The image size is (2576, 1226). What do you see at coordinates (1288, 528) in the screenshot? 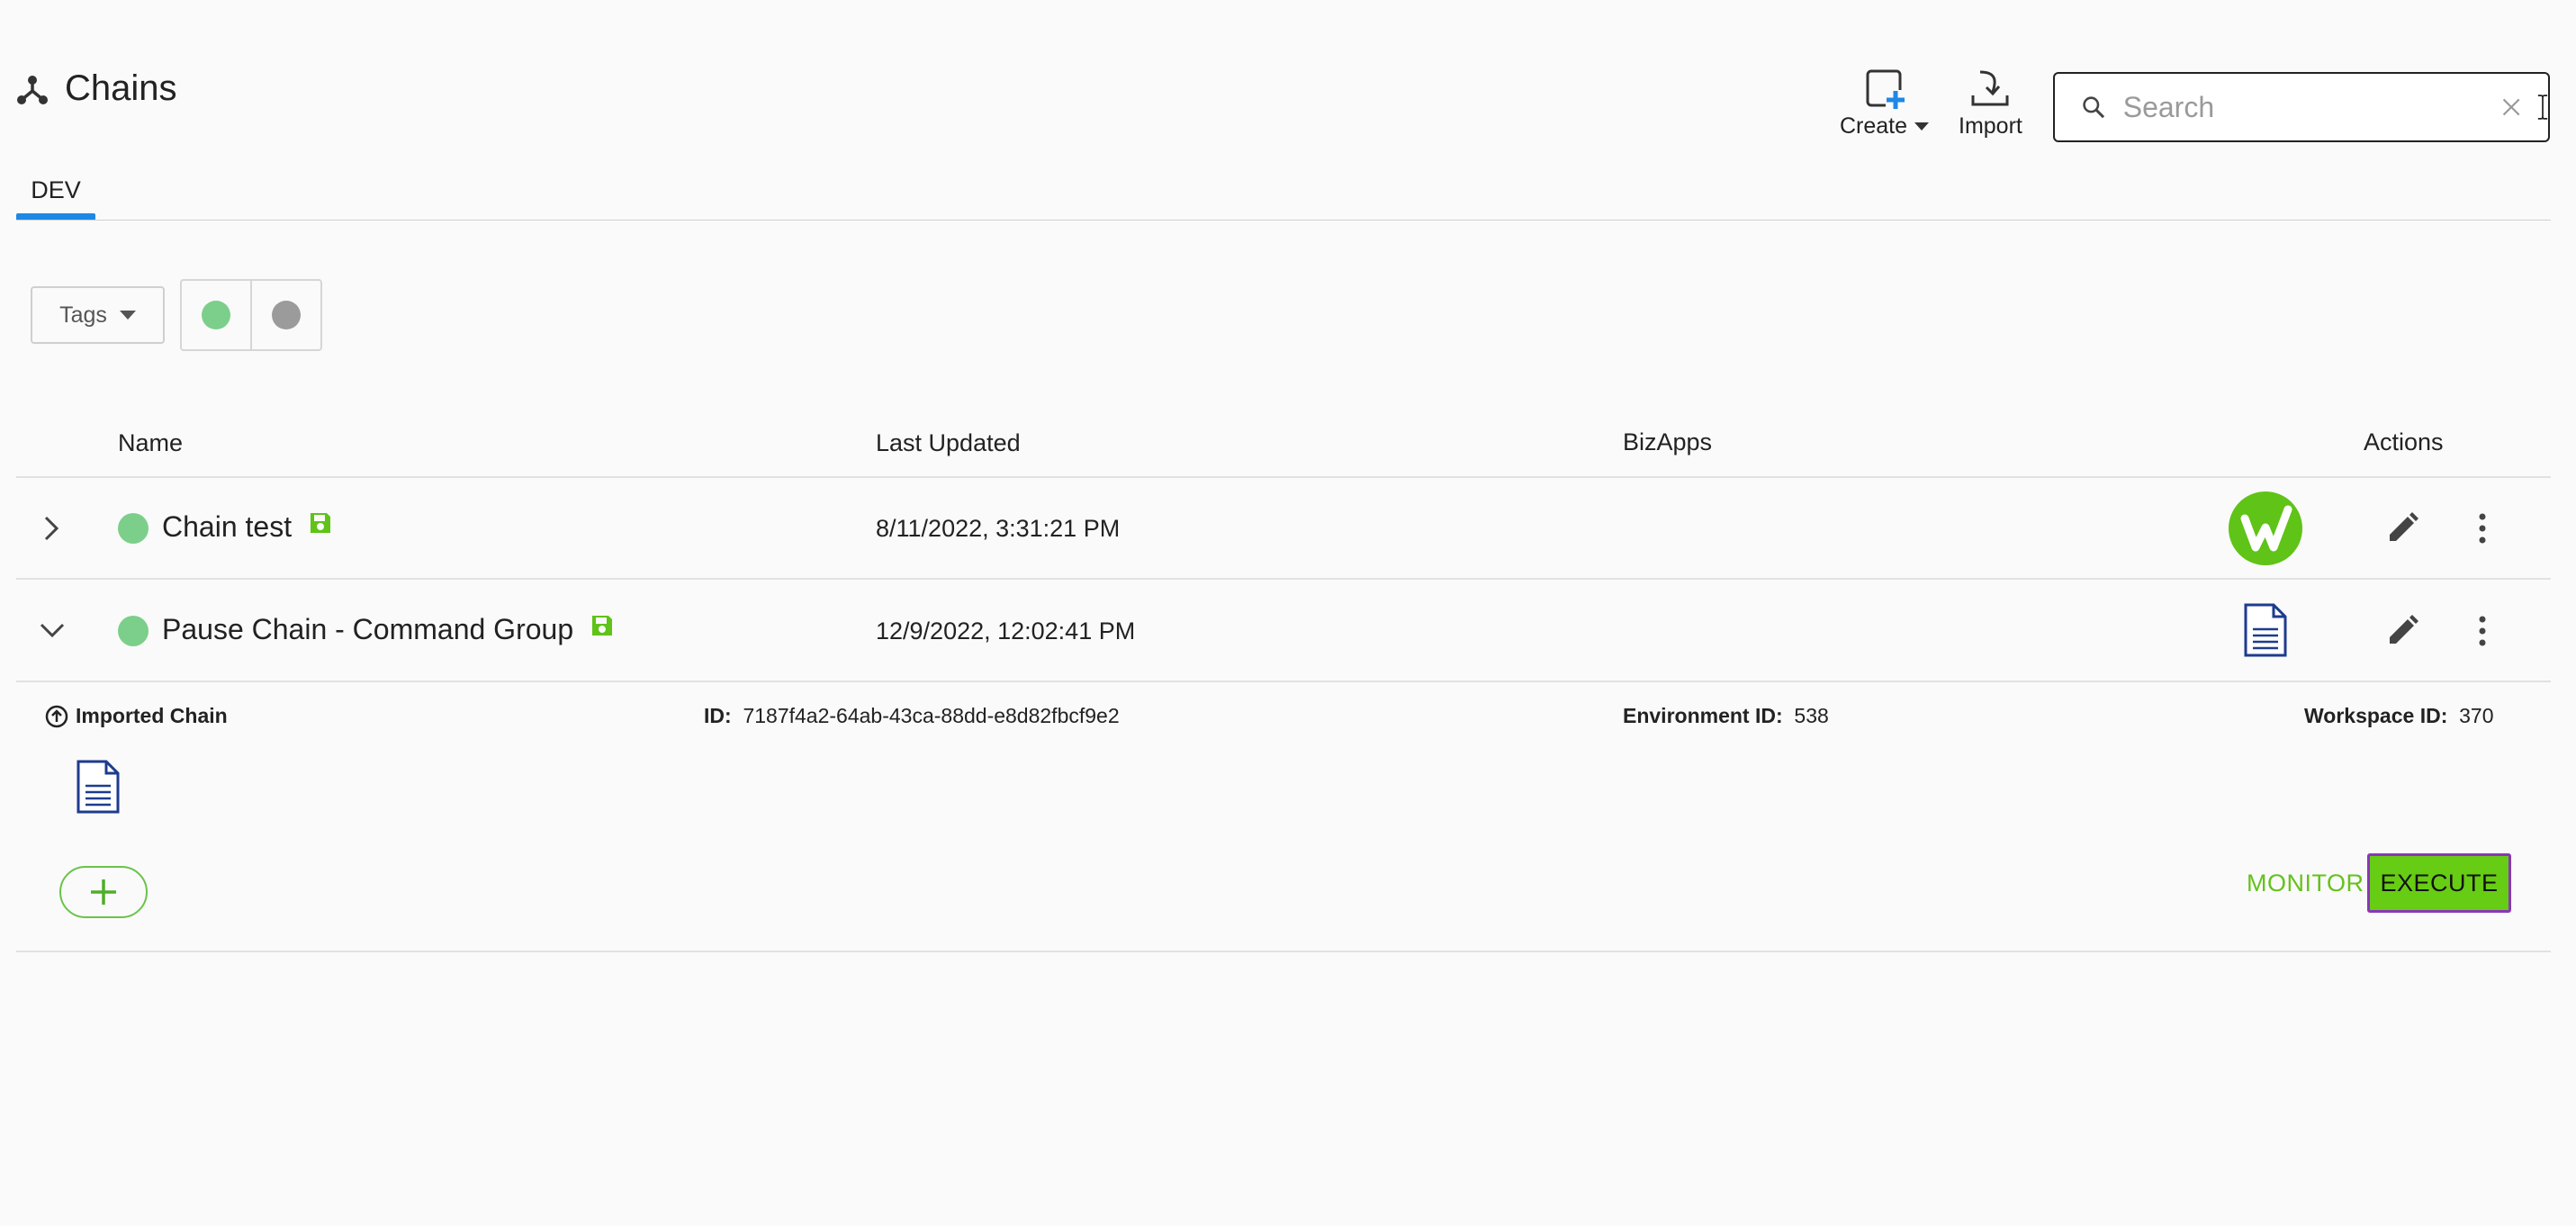
I see `table-row` at bounding box center [1288, 528].